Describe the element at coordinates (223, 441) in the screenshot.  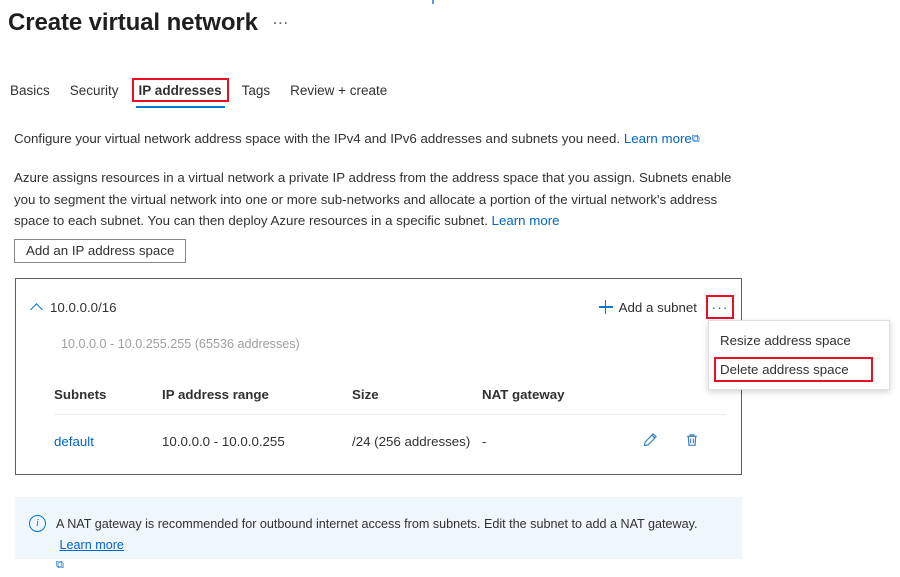
I see `subnet-ip-range-cell: 10.0.0.0 - 10.0.0.255` at that location.